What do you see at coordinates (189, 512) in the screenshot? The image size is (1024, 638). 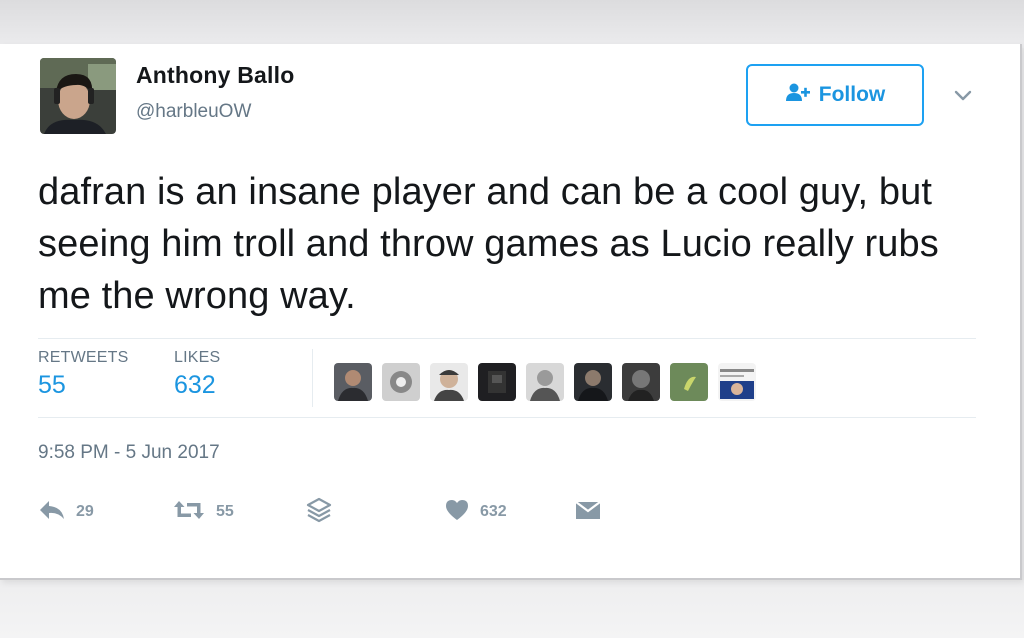 I see `retweet-icon` at bounding box center [189, 512].